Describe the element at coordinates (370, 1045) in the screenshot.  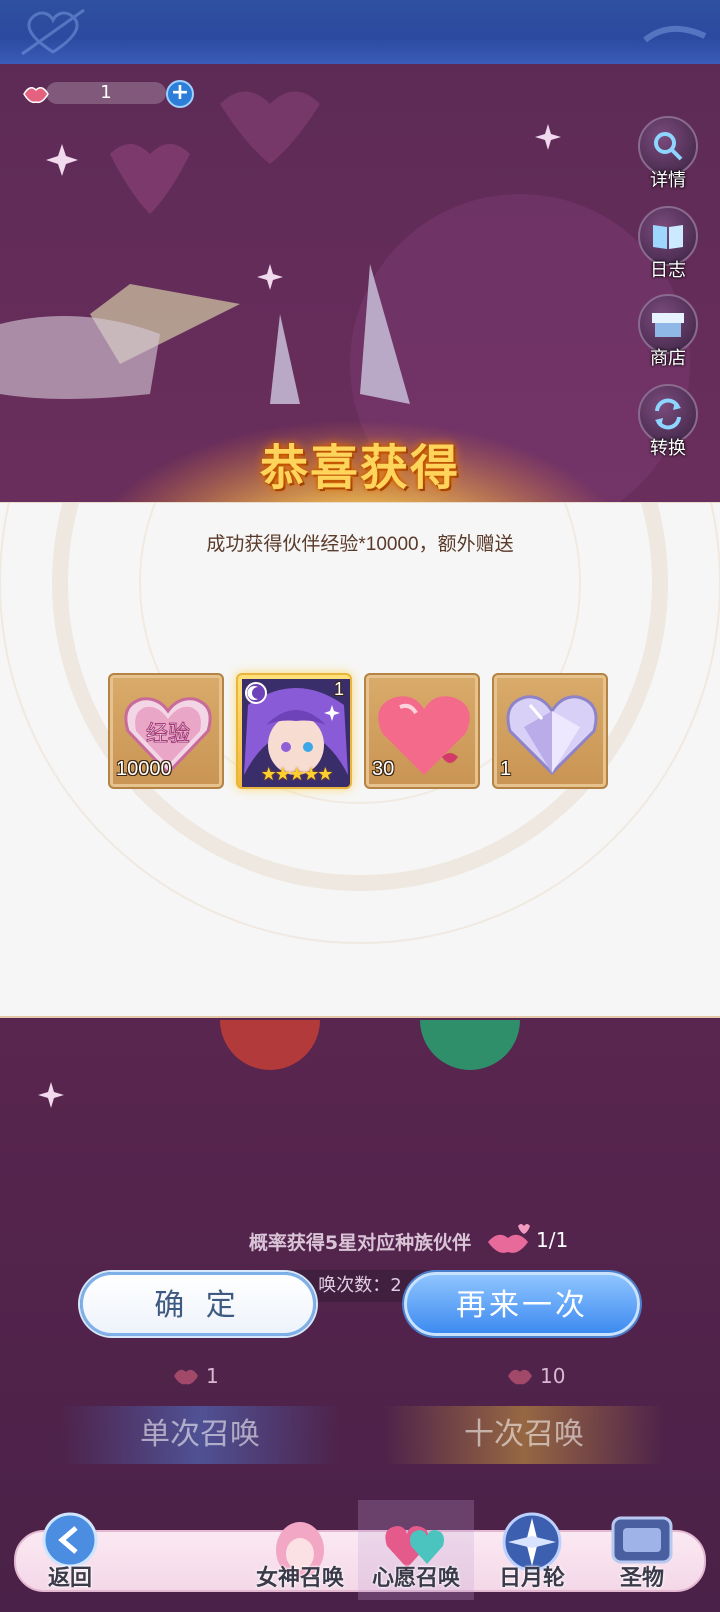
I see `element-orbs-decor` at that location.